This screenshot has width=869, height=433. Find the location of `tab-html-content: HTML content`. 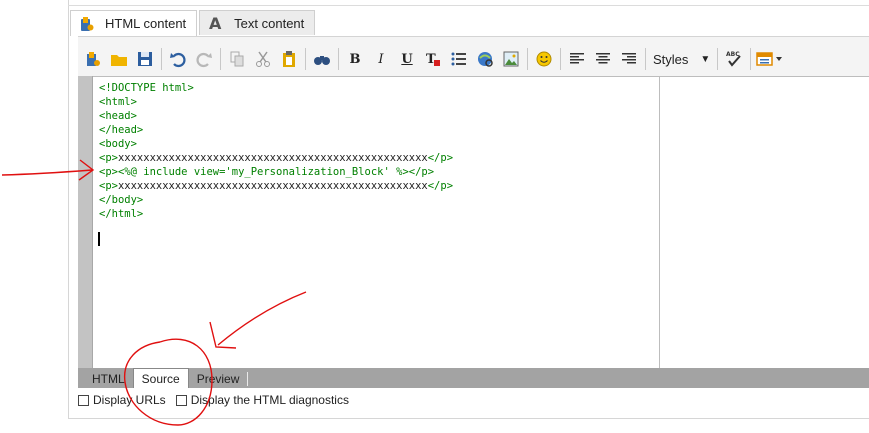

tab-html-content: HTML content is located at coordinates (134, 23).